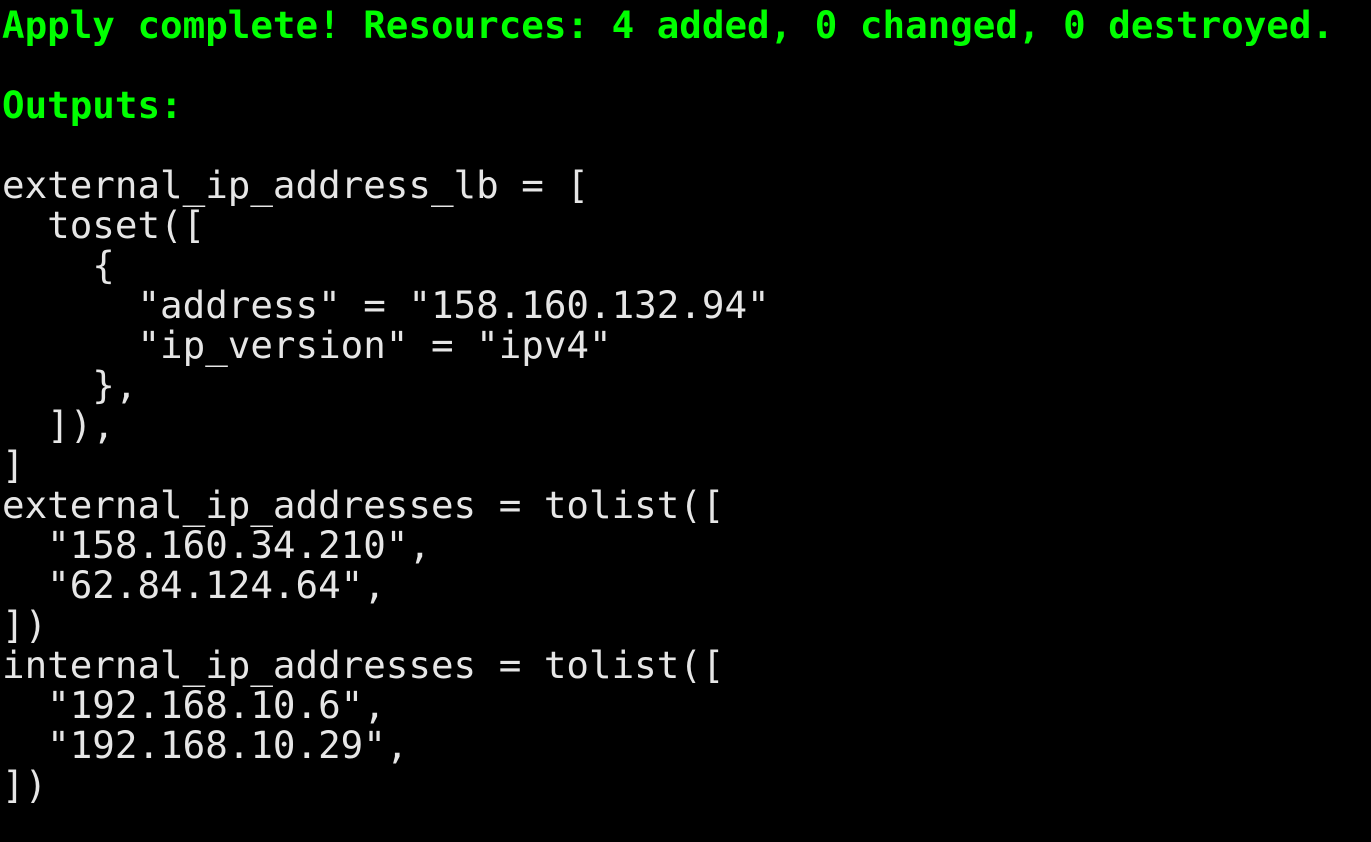 This screenshot has height=842, width=1371. I want to click on output-line: ], so click(13, 465).